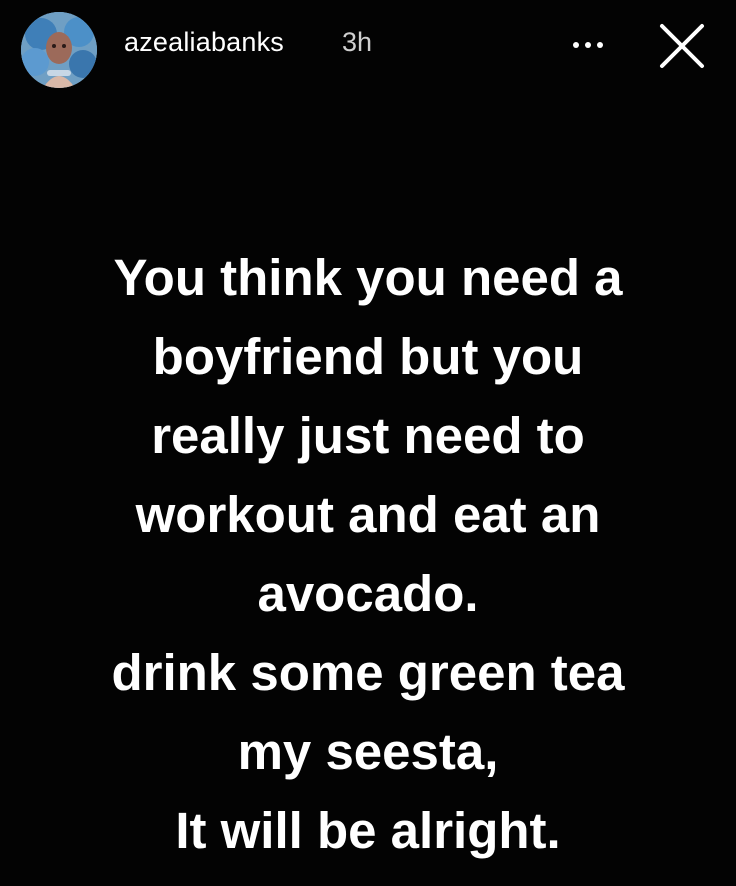 Image resolution: width=736 pixels, height=886 pixels. I want to click on message-line: workout and eat an, so click(368, 514).